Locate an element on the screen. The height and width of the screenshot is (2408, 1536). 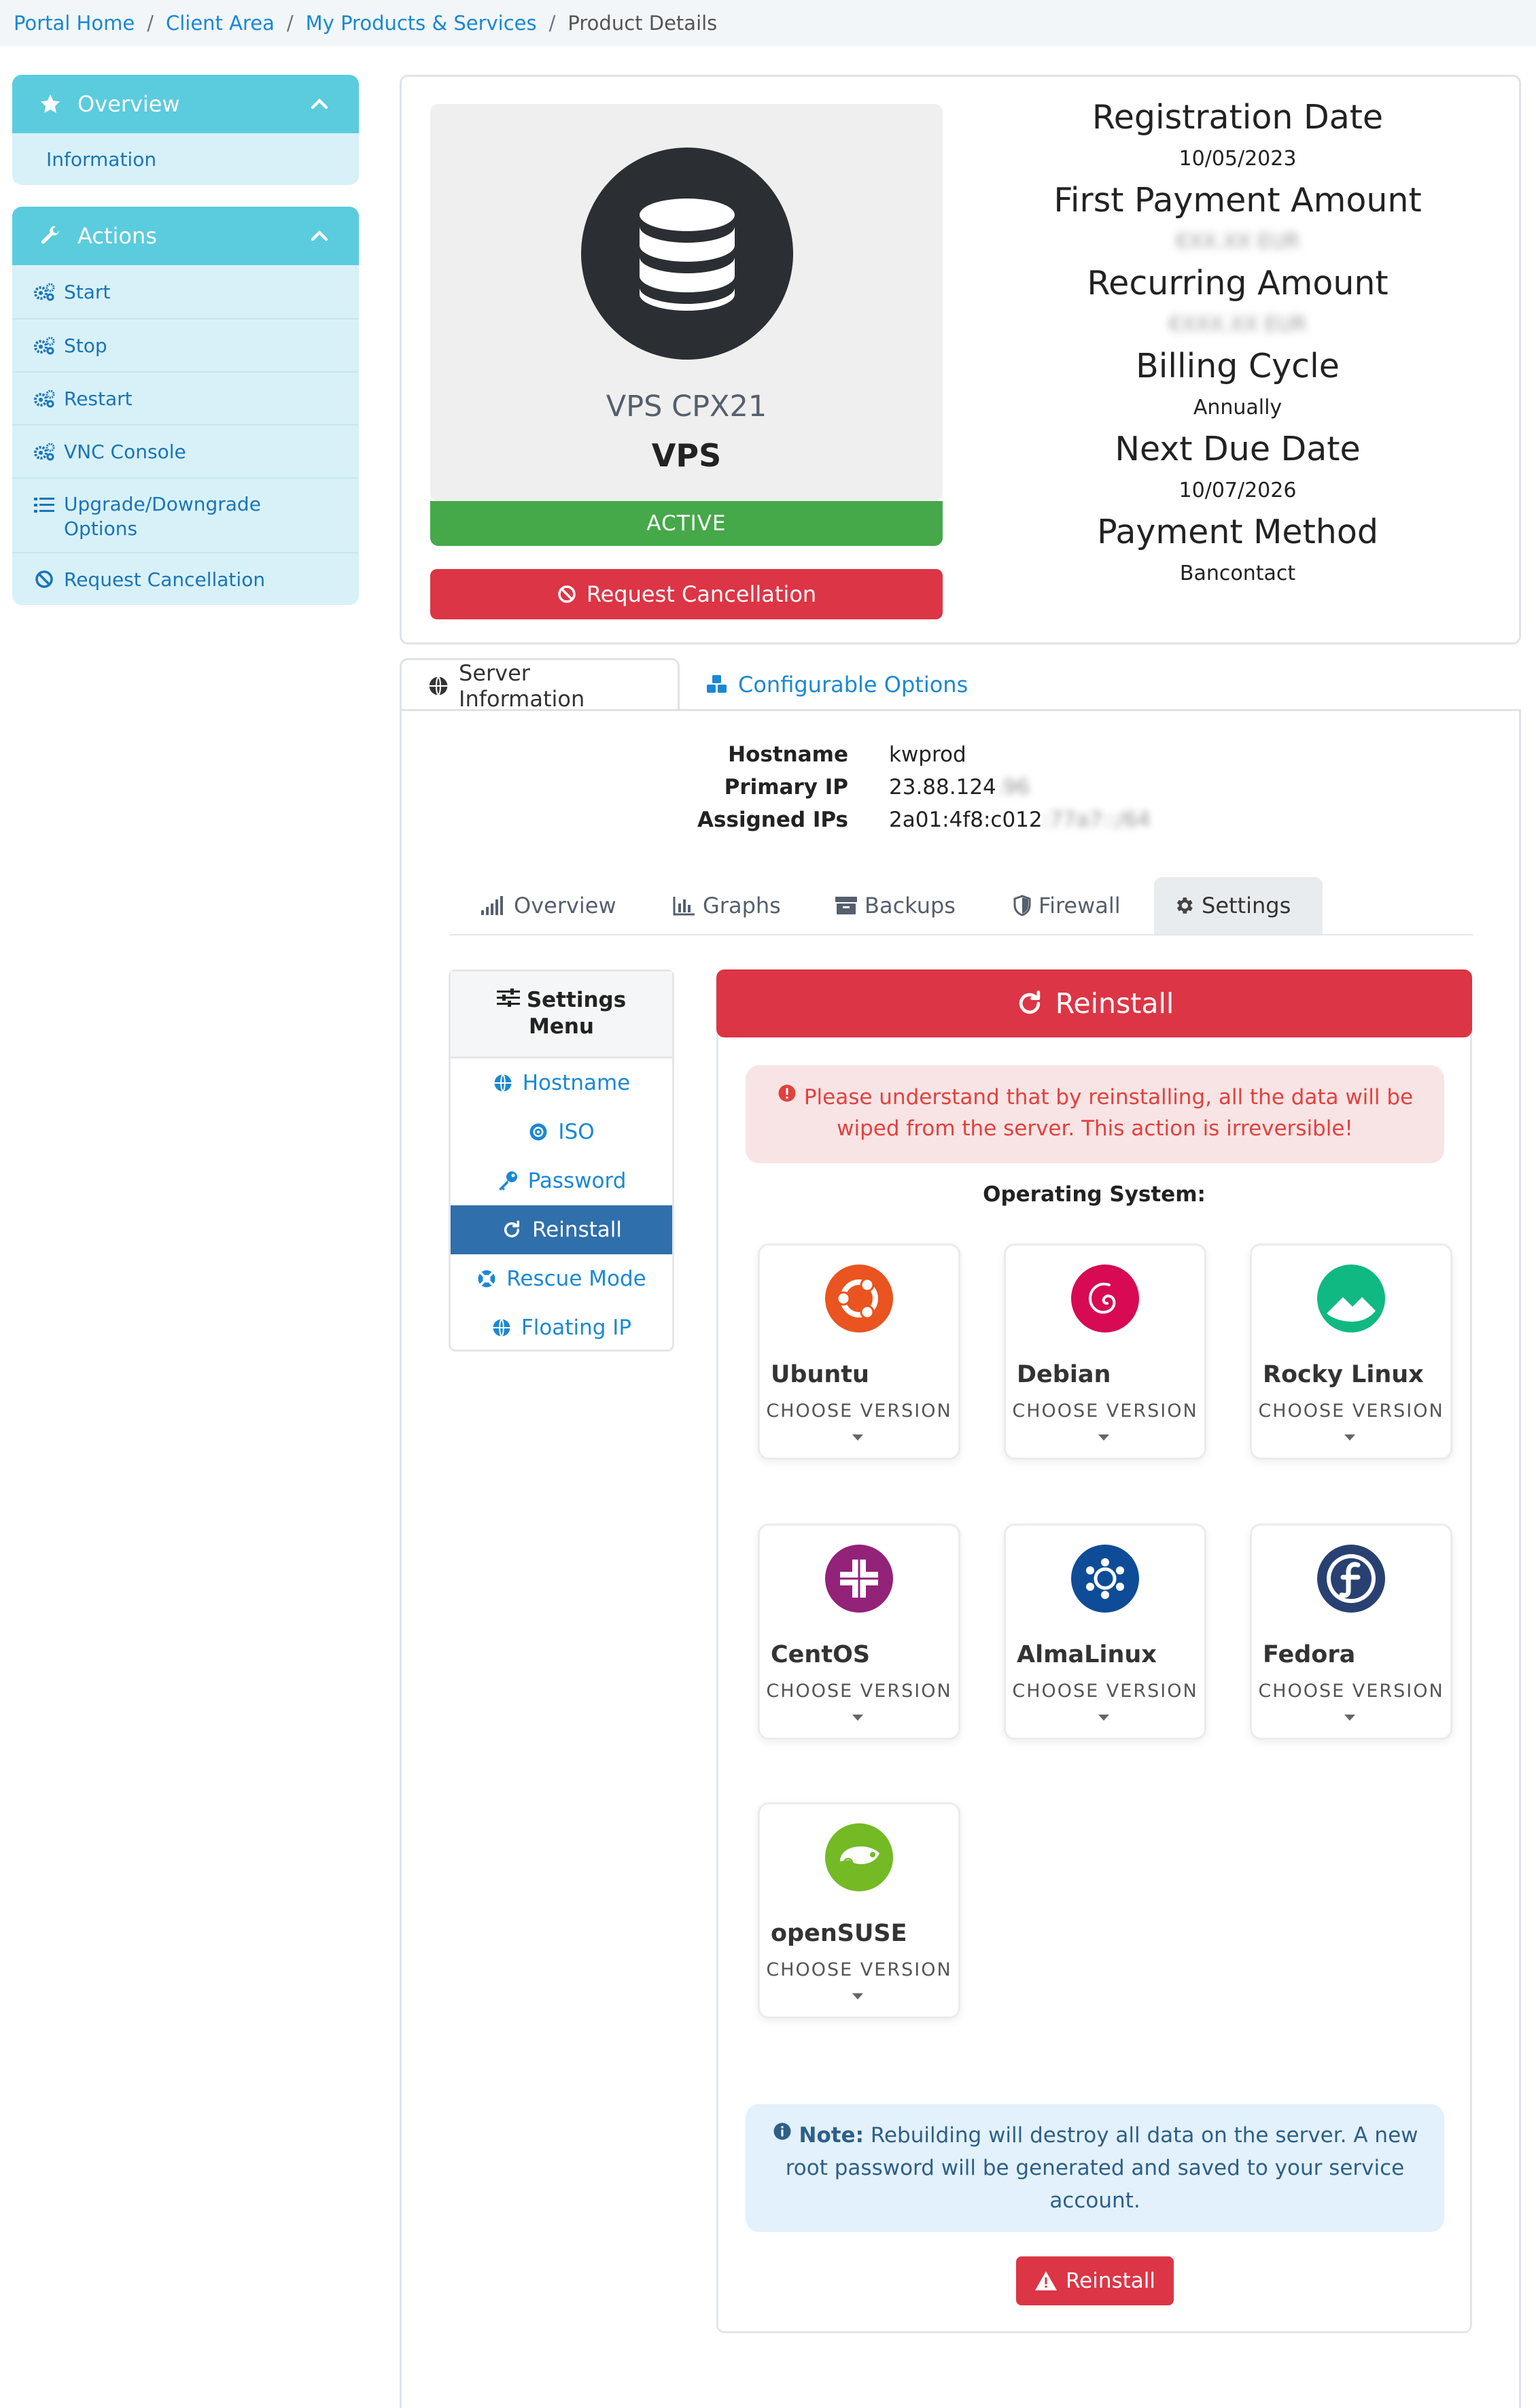
os-card-centos: CentOS CHOOSE VERSION is located at coordinates (859, 1632).